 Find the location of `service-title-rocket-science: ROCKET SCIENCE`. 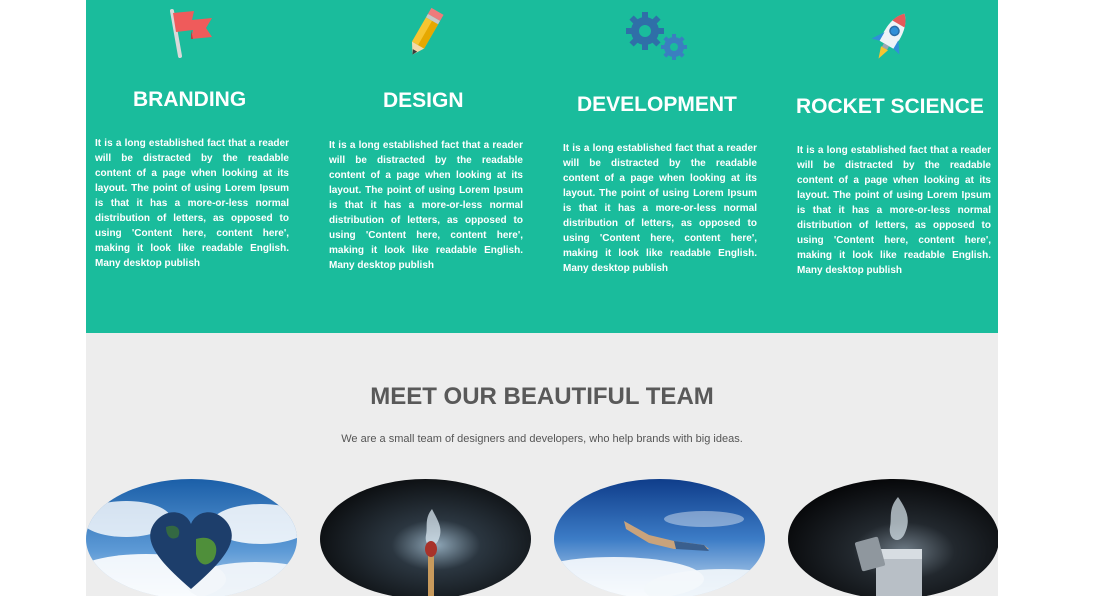

service-title-rocket-science: ROCKET SCIENCE is located at coordinates (890, 106).